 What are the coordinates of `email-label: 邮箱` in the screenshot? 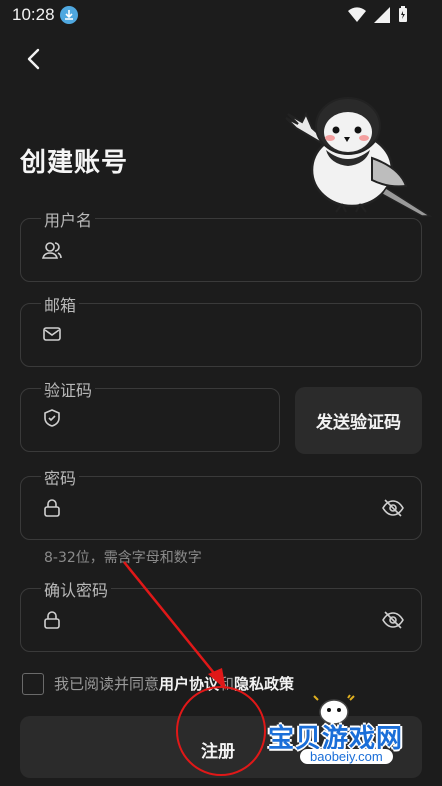 It's located at (60, 304).